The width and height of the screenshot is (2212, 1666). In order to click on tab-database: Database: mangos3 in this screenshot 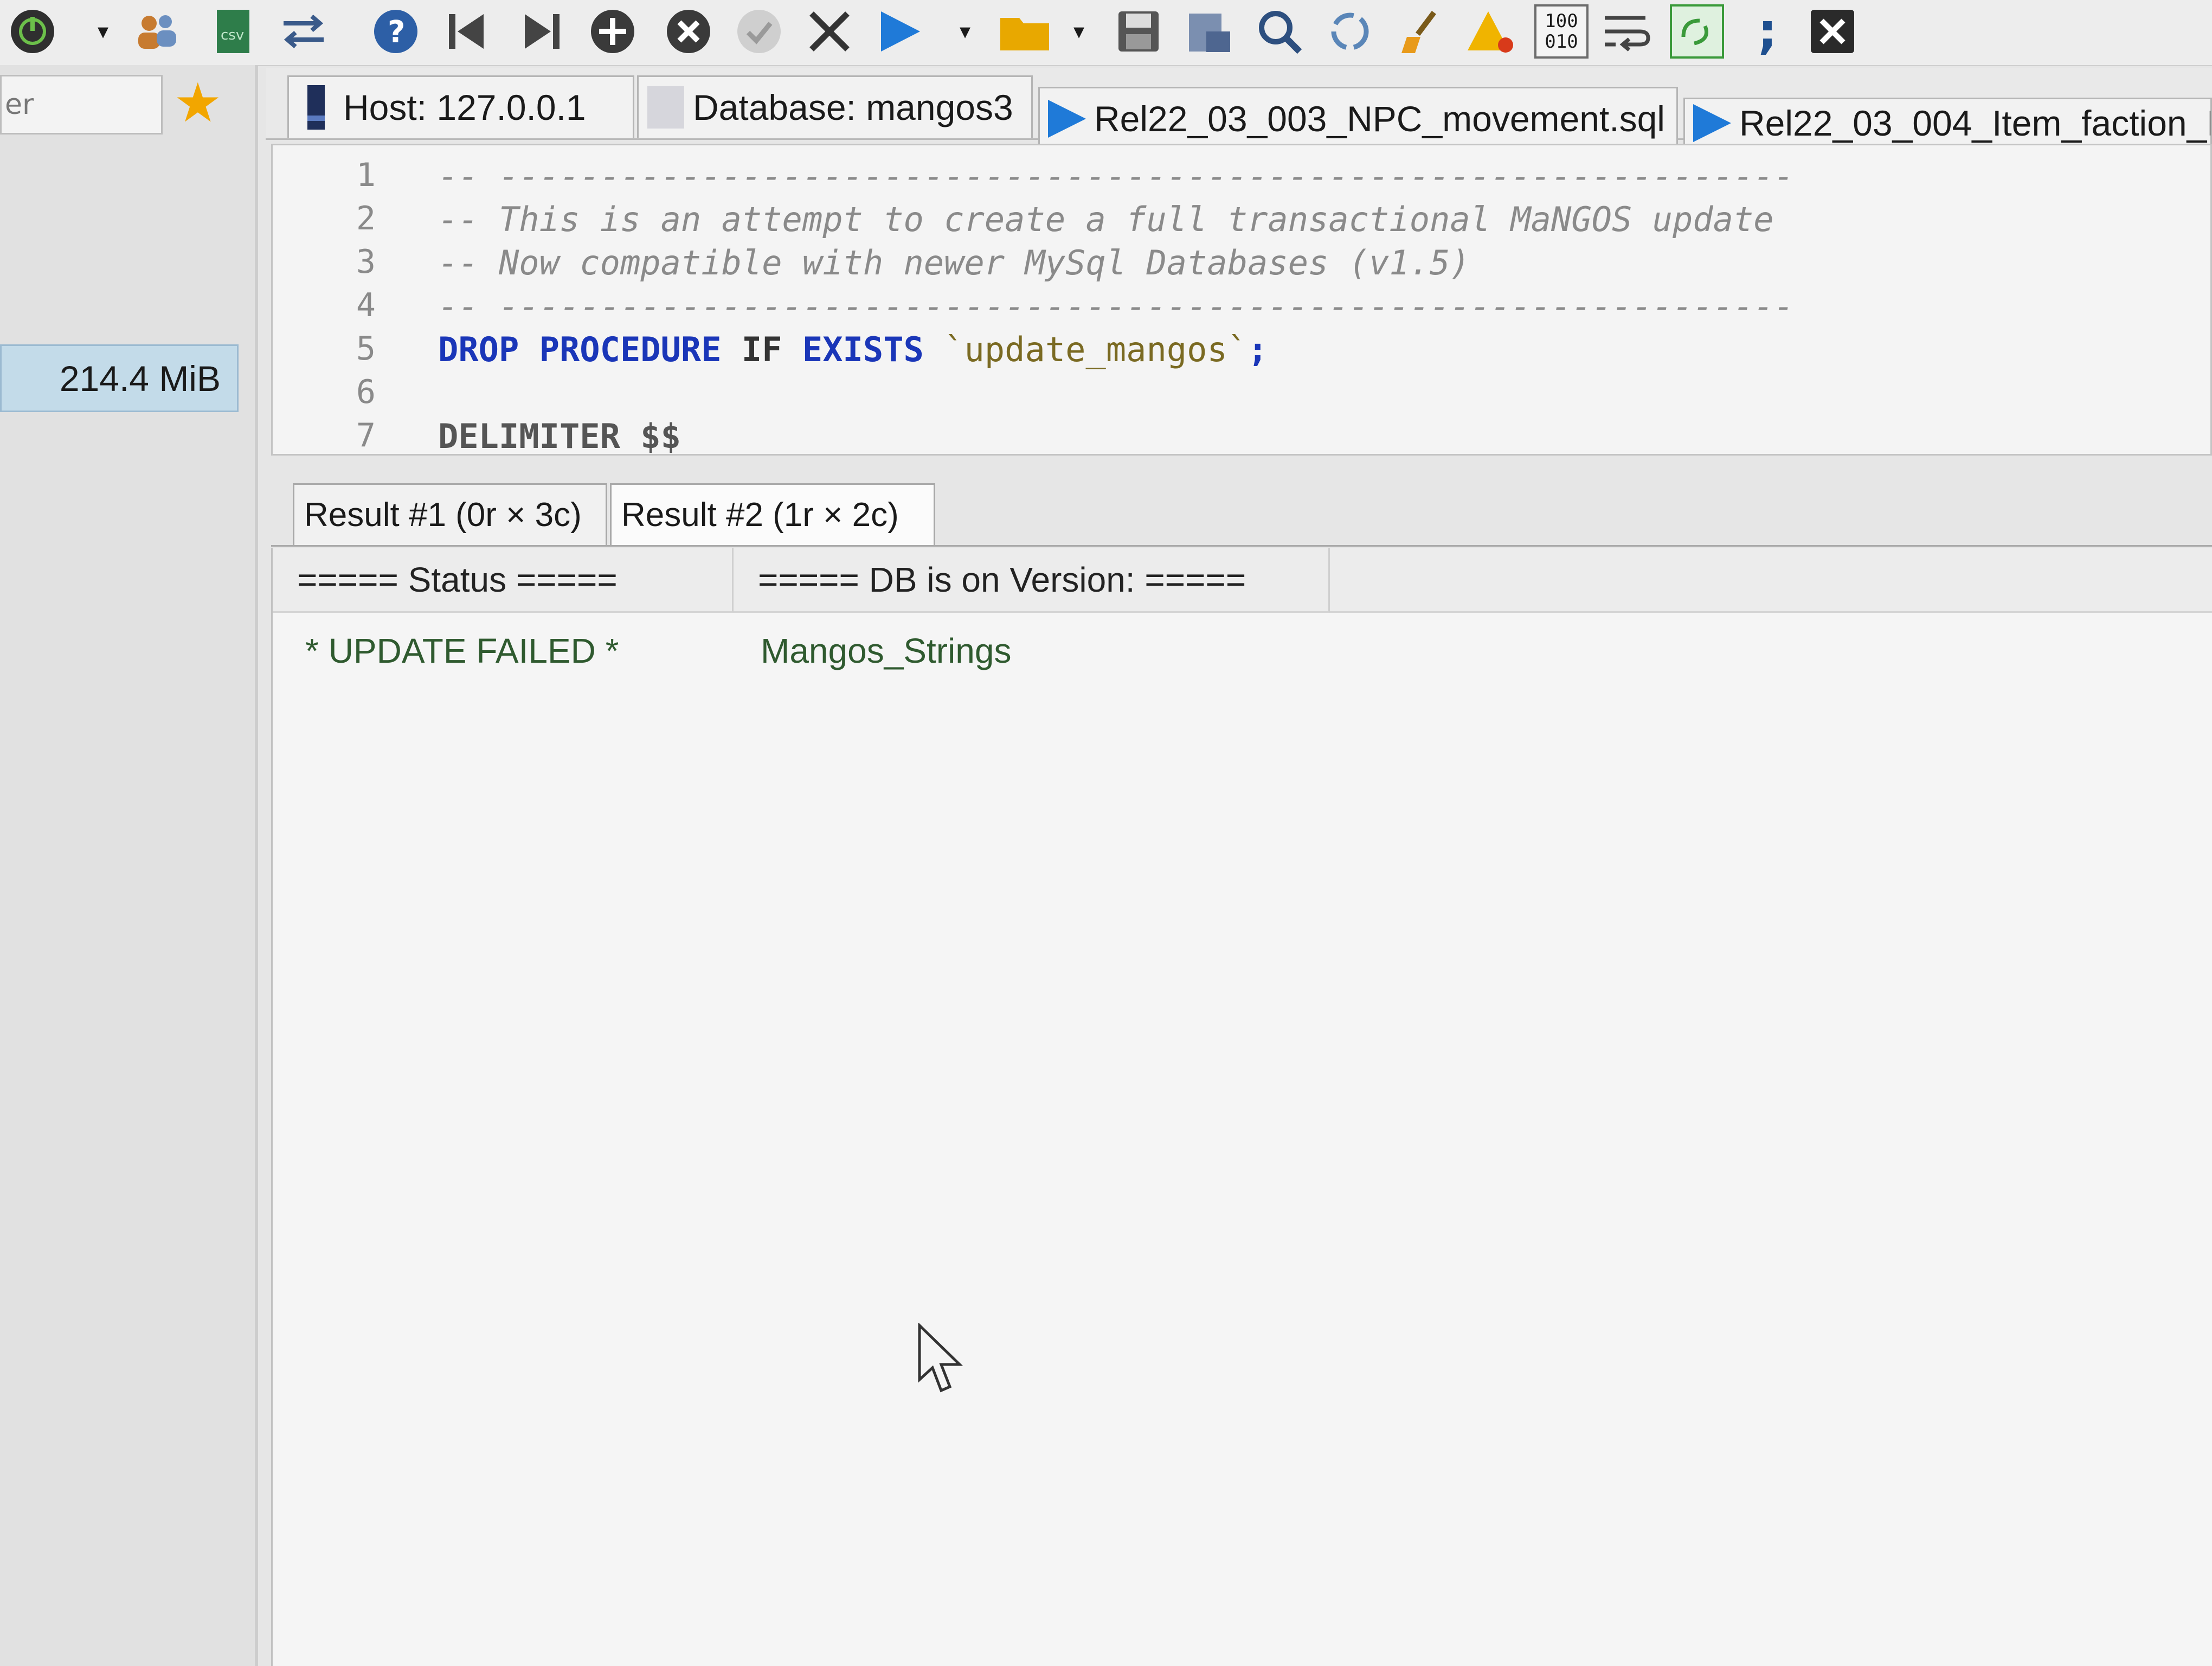, I will do `click(835, 107)`.